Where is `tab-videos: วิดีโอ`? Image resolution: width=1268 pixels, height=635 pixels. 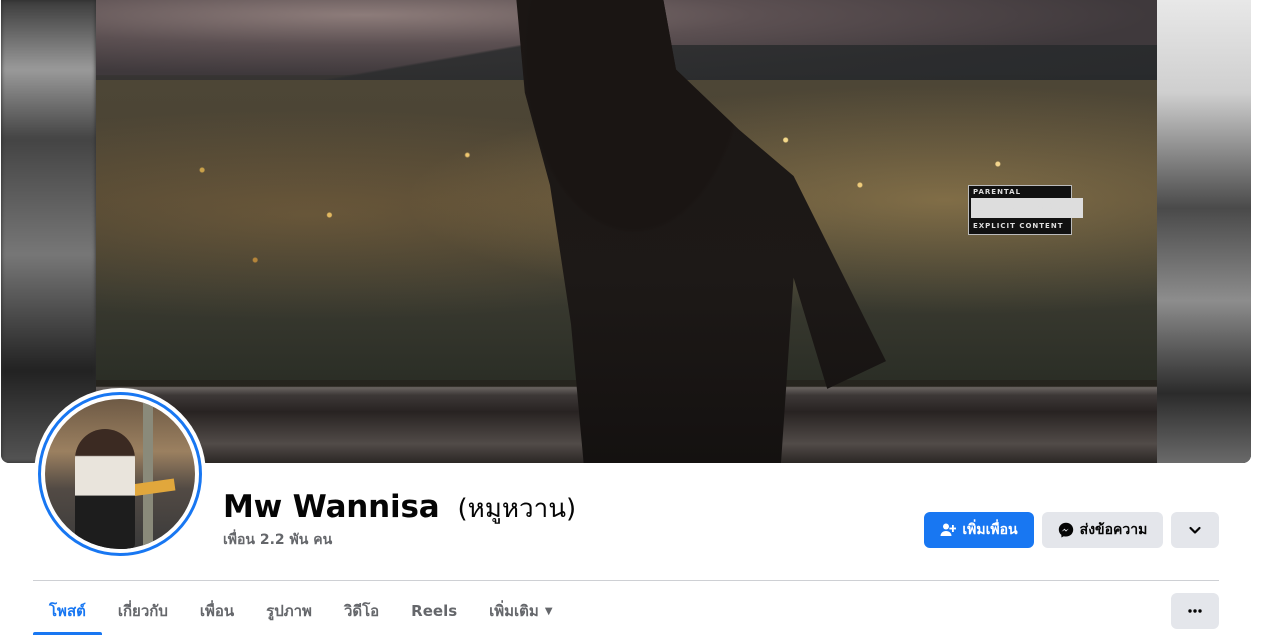
tab-videos: วิดีโอ is located at coordinates (361, 611).